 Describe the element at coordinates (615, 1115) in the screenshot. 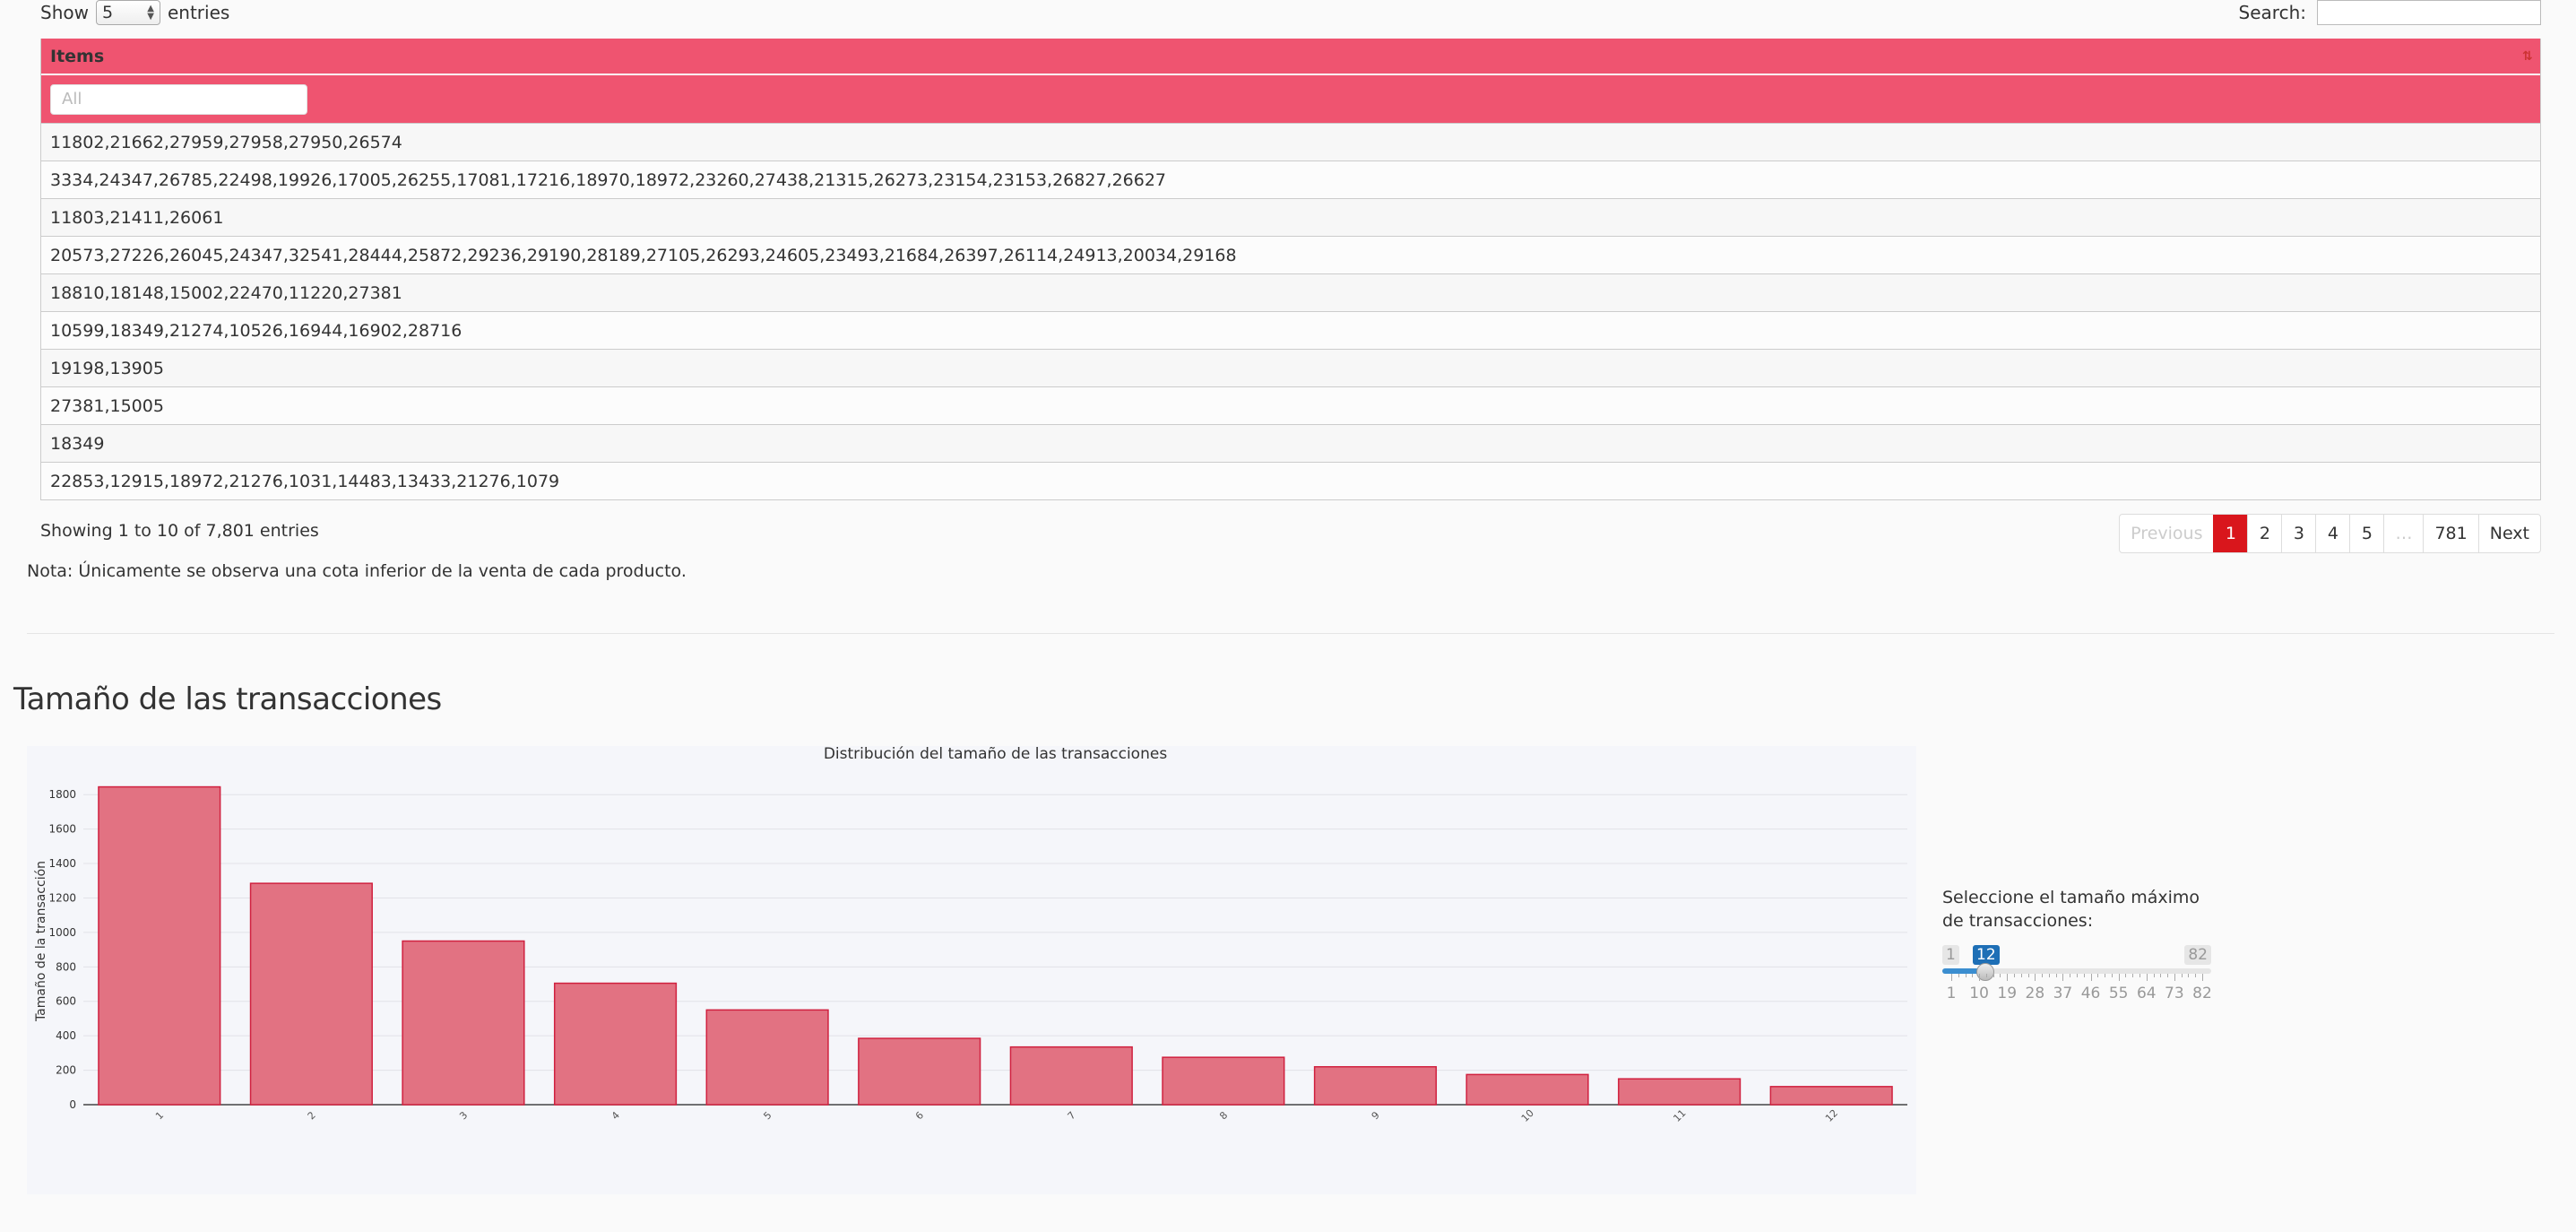

I see `x-tick-label: 4` at that location.